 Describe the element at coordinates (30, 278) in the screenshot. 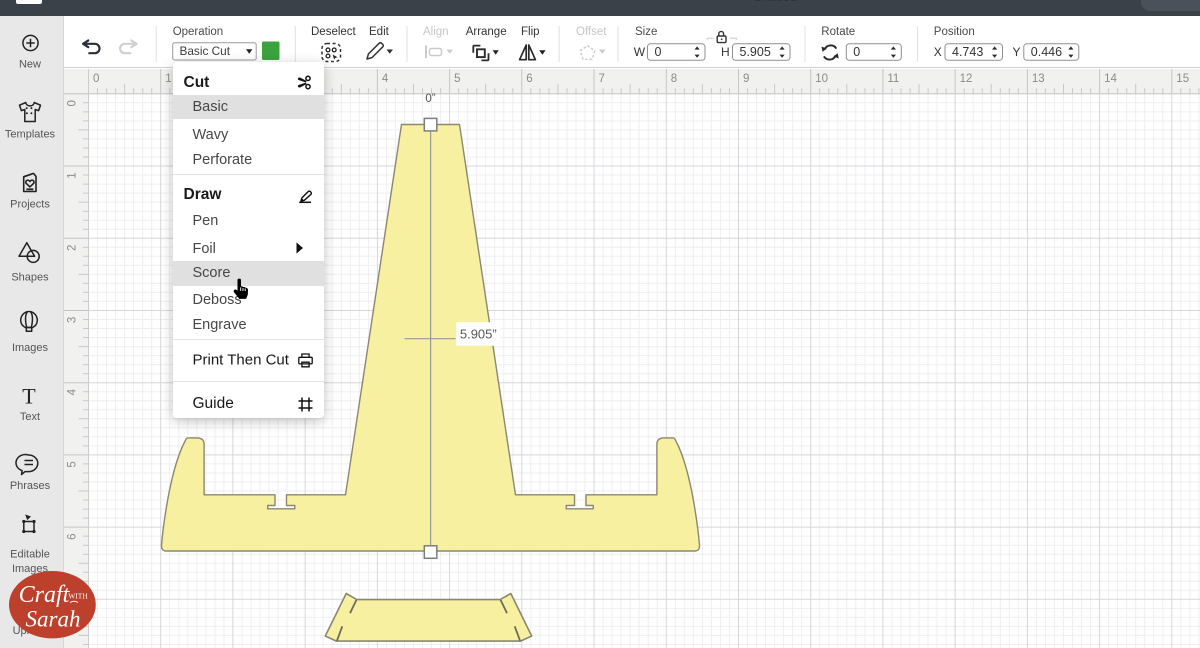

I see `svg-text: Shapes` at that location.